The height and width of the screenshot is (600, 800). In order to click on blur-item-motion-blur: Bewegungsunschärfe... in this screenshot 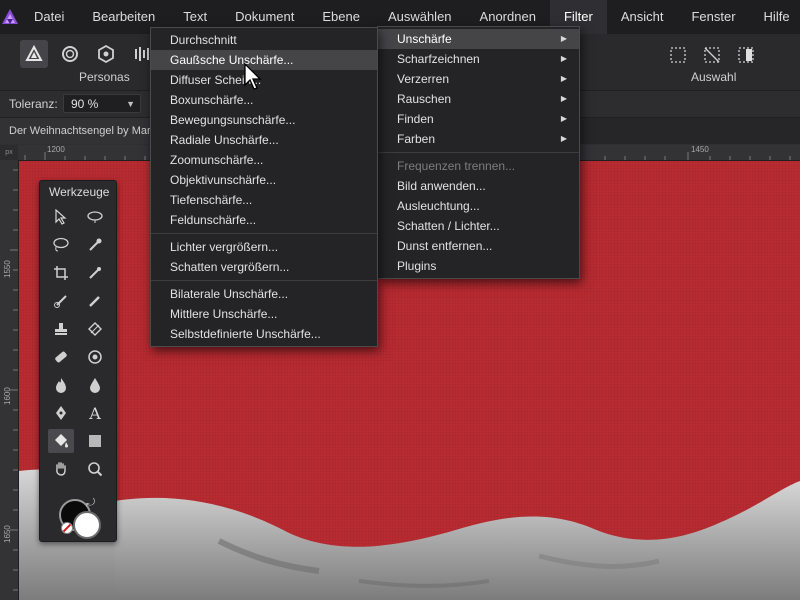, I will do `click(264, 120)`.